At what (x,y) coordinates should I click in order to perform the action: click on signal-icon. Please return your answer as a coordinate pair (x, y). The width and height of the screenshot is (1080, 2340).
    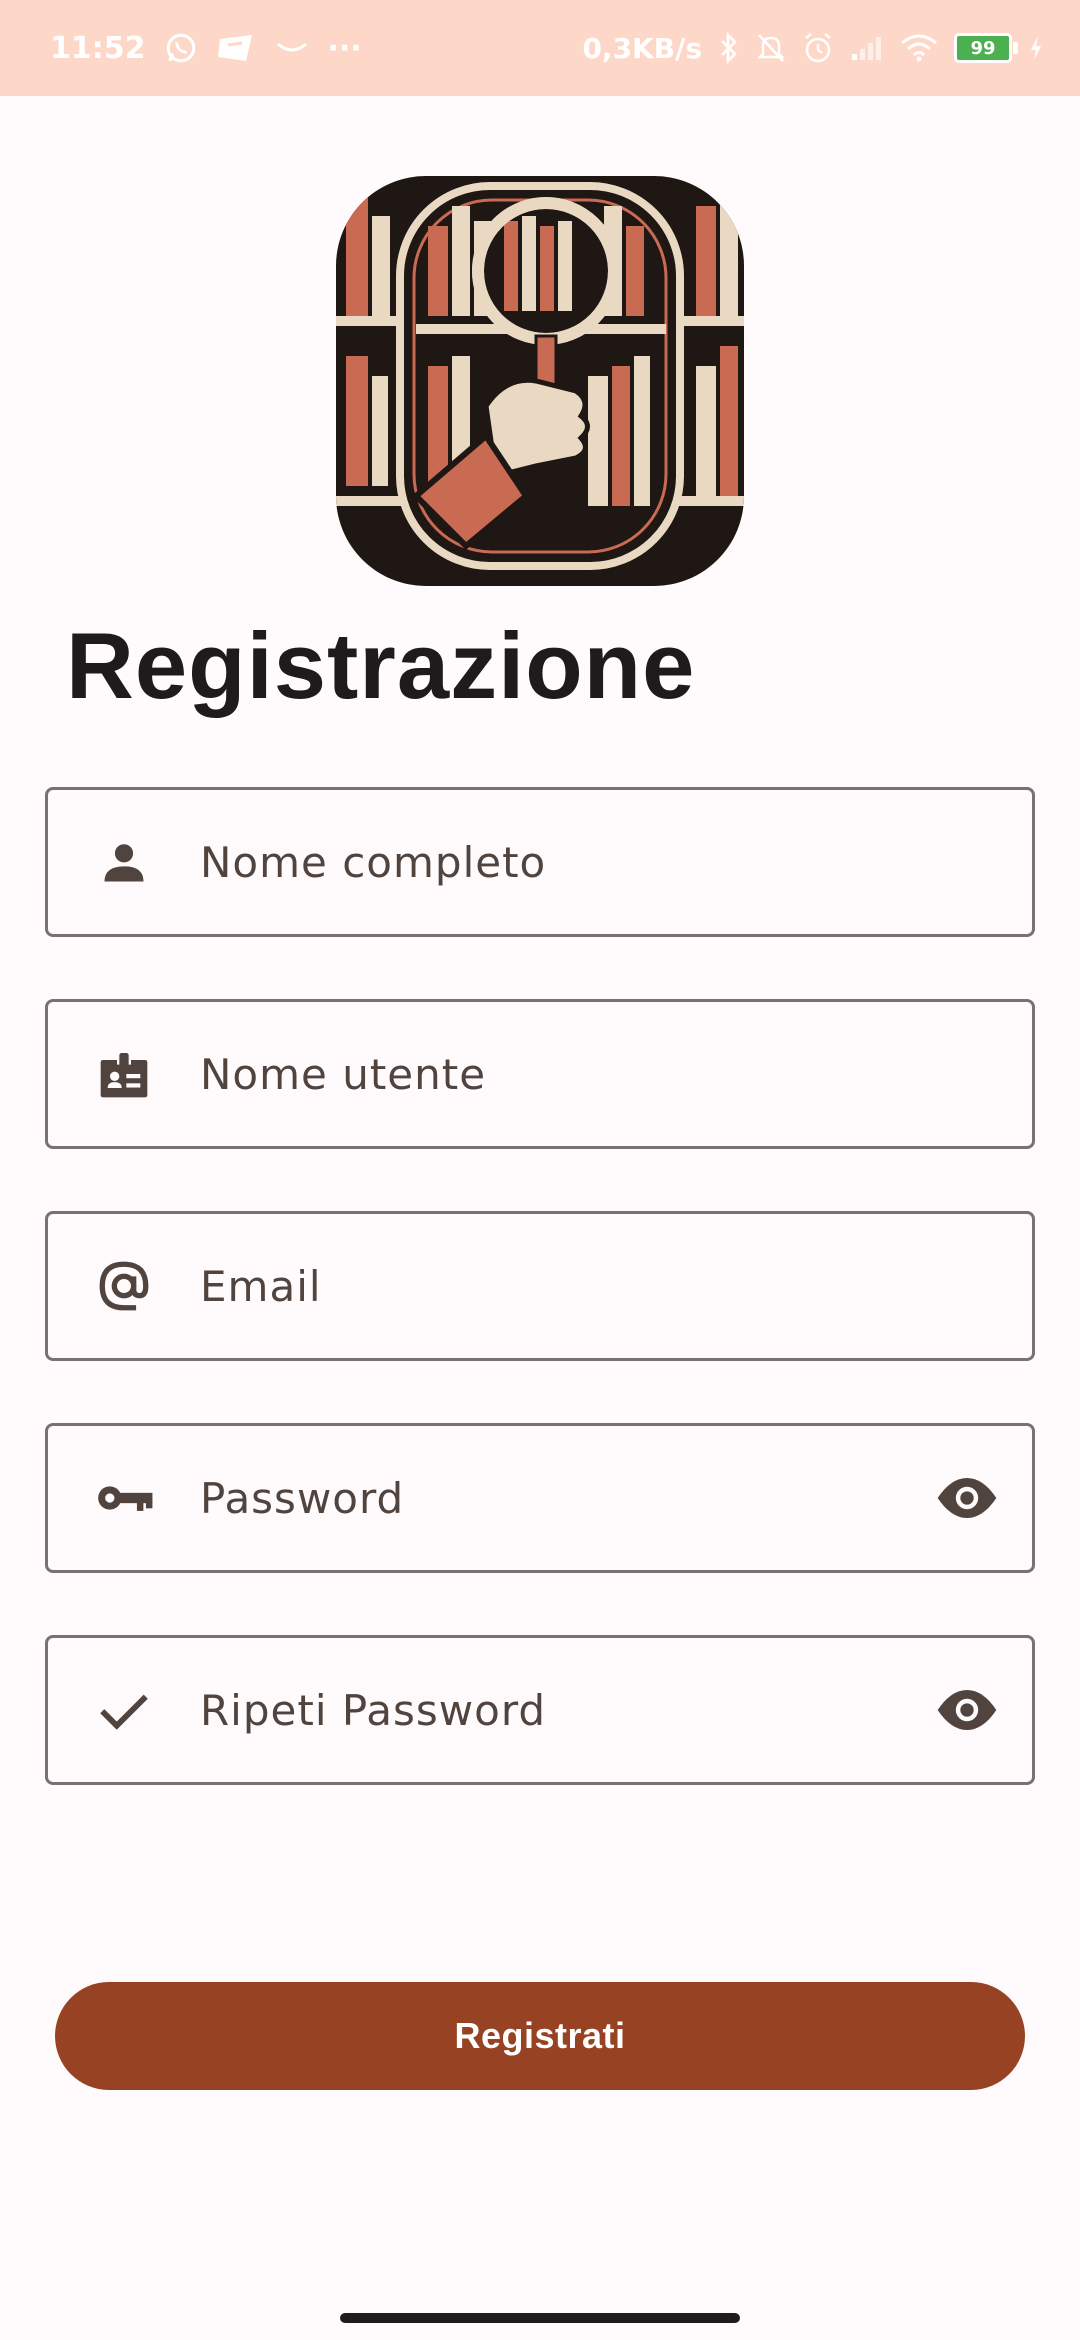
    Looking at the image, I should click on (867, 48).